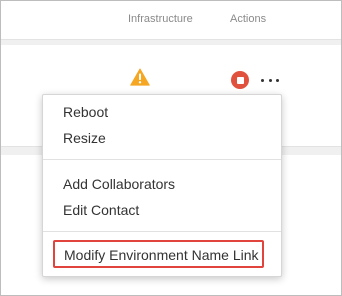 The image size is (342, 296). I want to click on more-horizontal-icon, so click(262, 80).